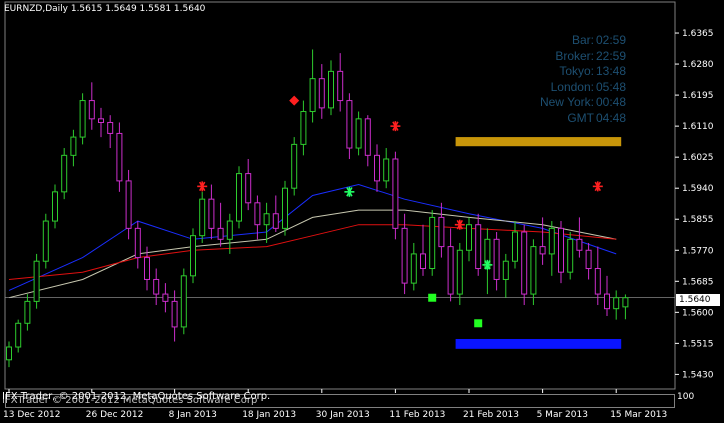  Describe the element at coordinates (588, 86) in the screenshot. I see `info-row-london: London: 05:48` at that location.